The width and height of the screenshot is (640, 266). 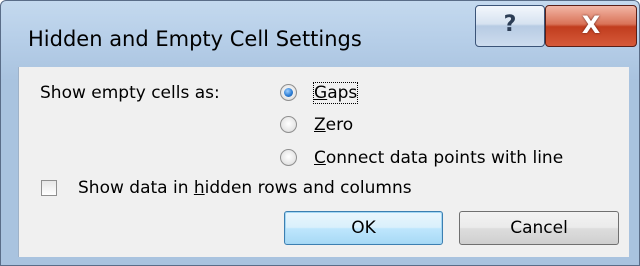 I want to click on close-button: X, so click(x=591, y=26).